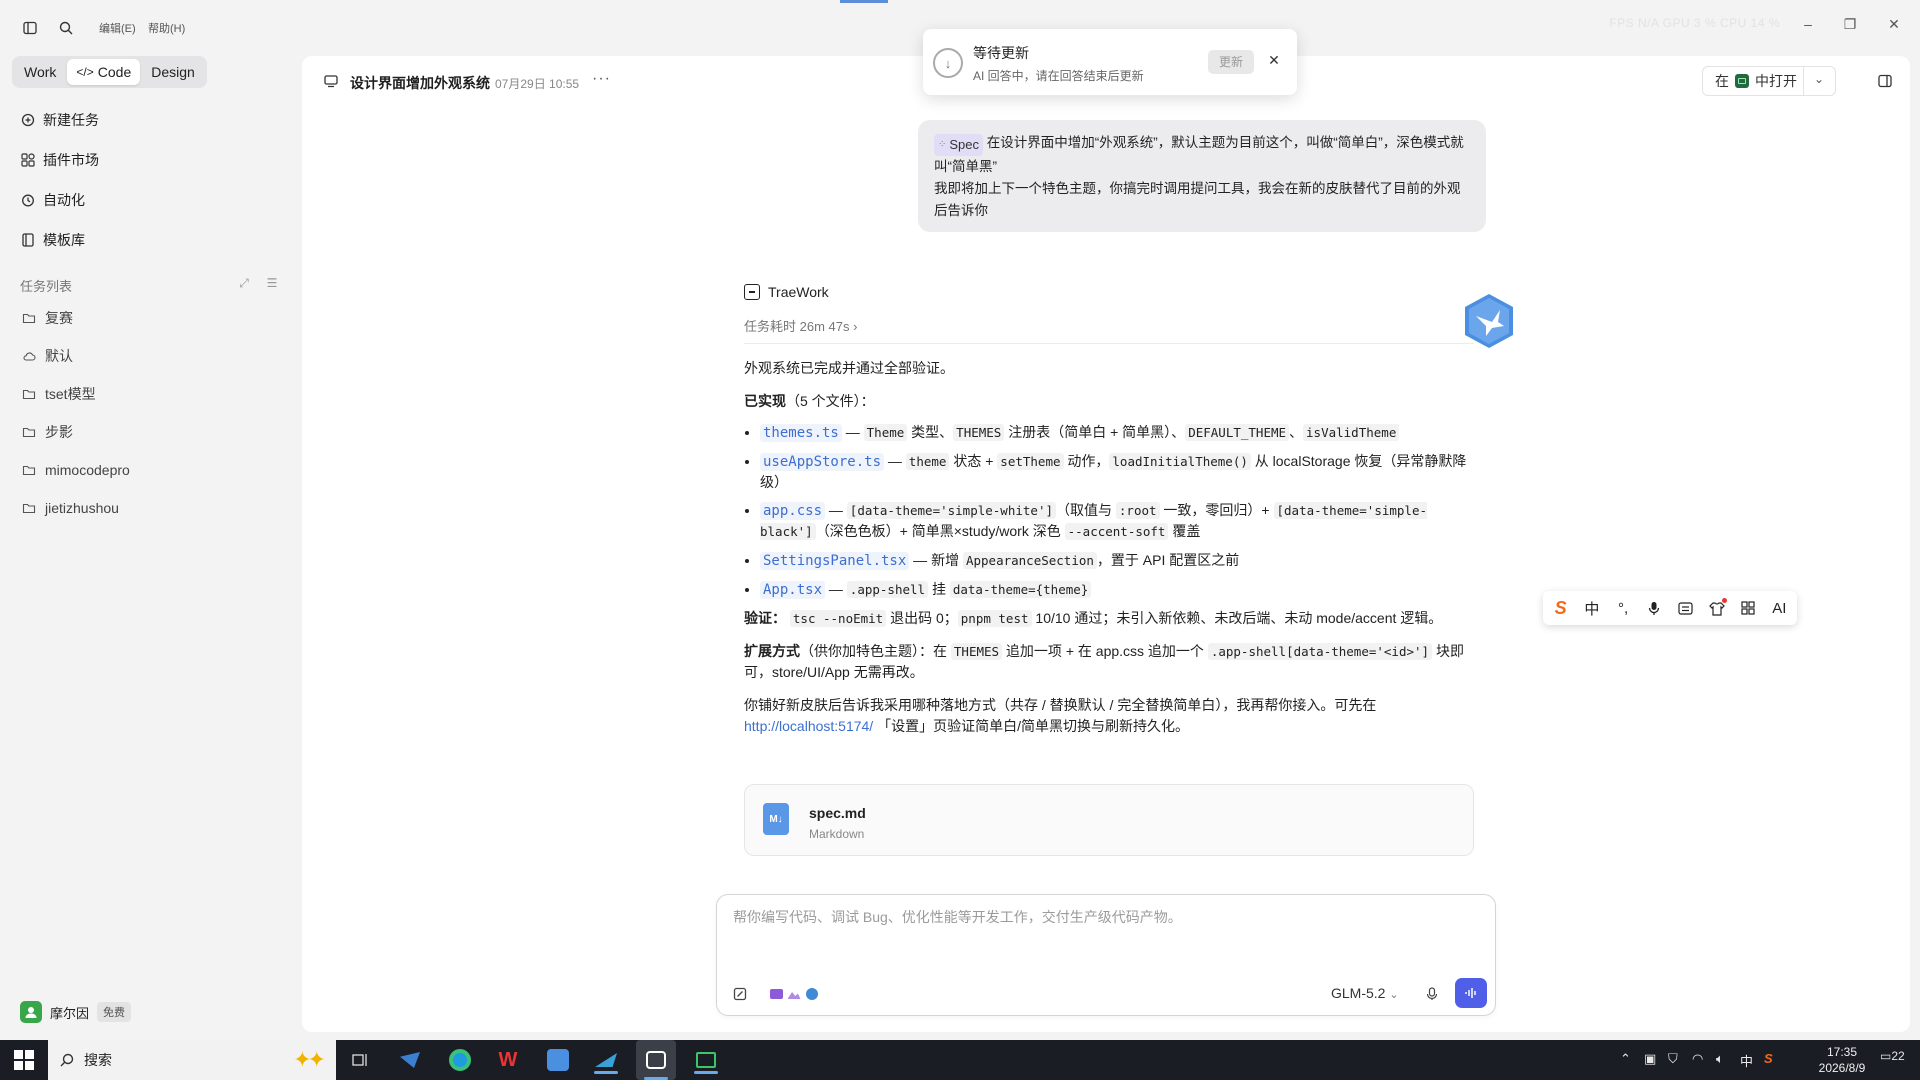  What do you see at coordinates (59, 394) in the screenshot?
I see `folder-item: tset模型` at bounding box center [59, 394].